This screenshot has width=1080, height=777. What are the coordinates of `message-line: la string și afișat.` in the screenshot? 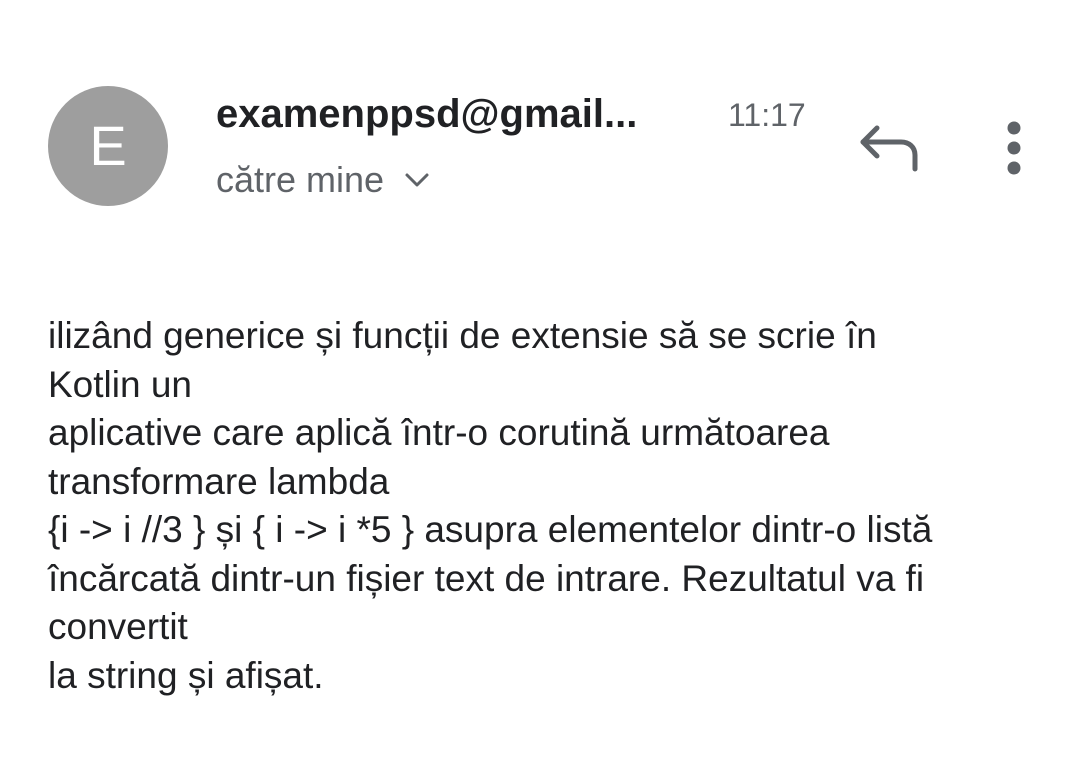 It's located at (186, 675).